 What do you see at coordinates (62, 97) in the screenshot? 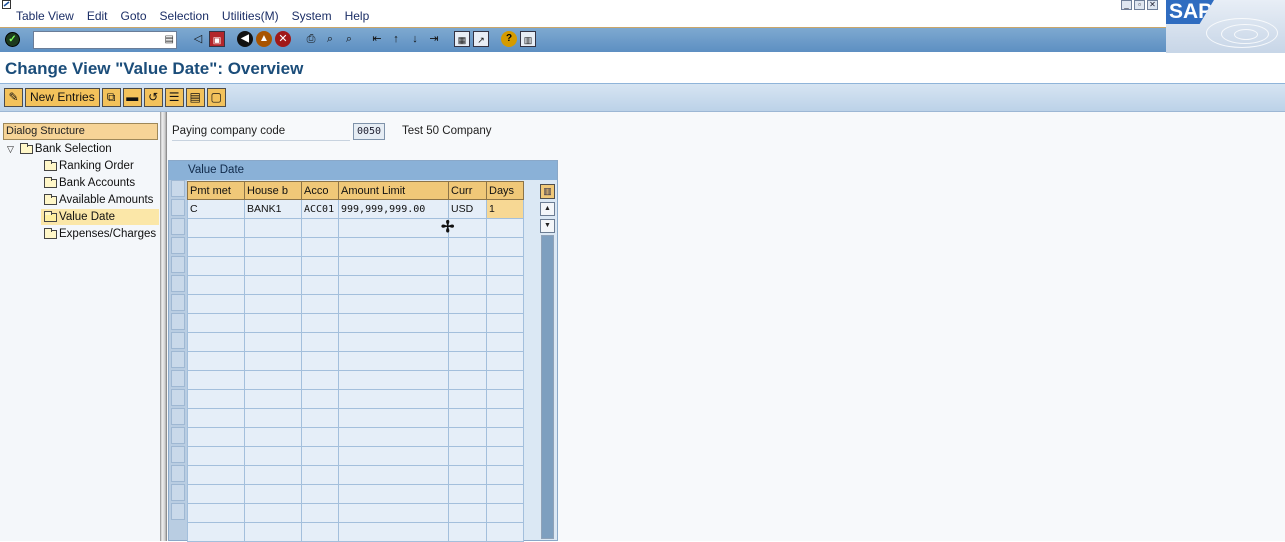
I see `new-entries-button: New Entries` at bounding box center [62, 97].